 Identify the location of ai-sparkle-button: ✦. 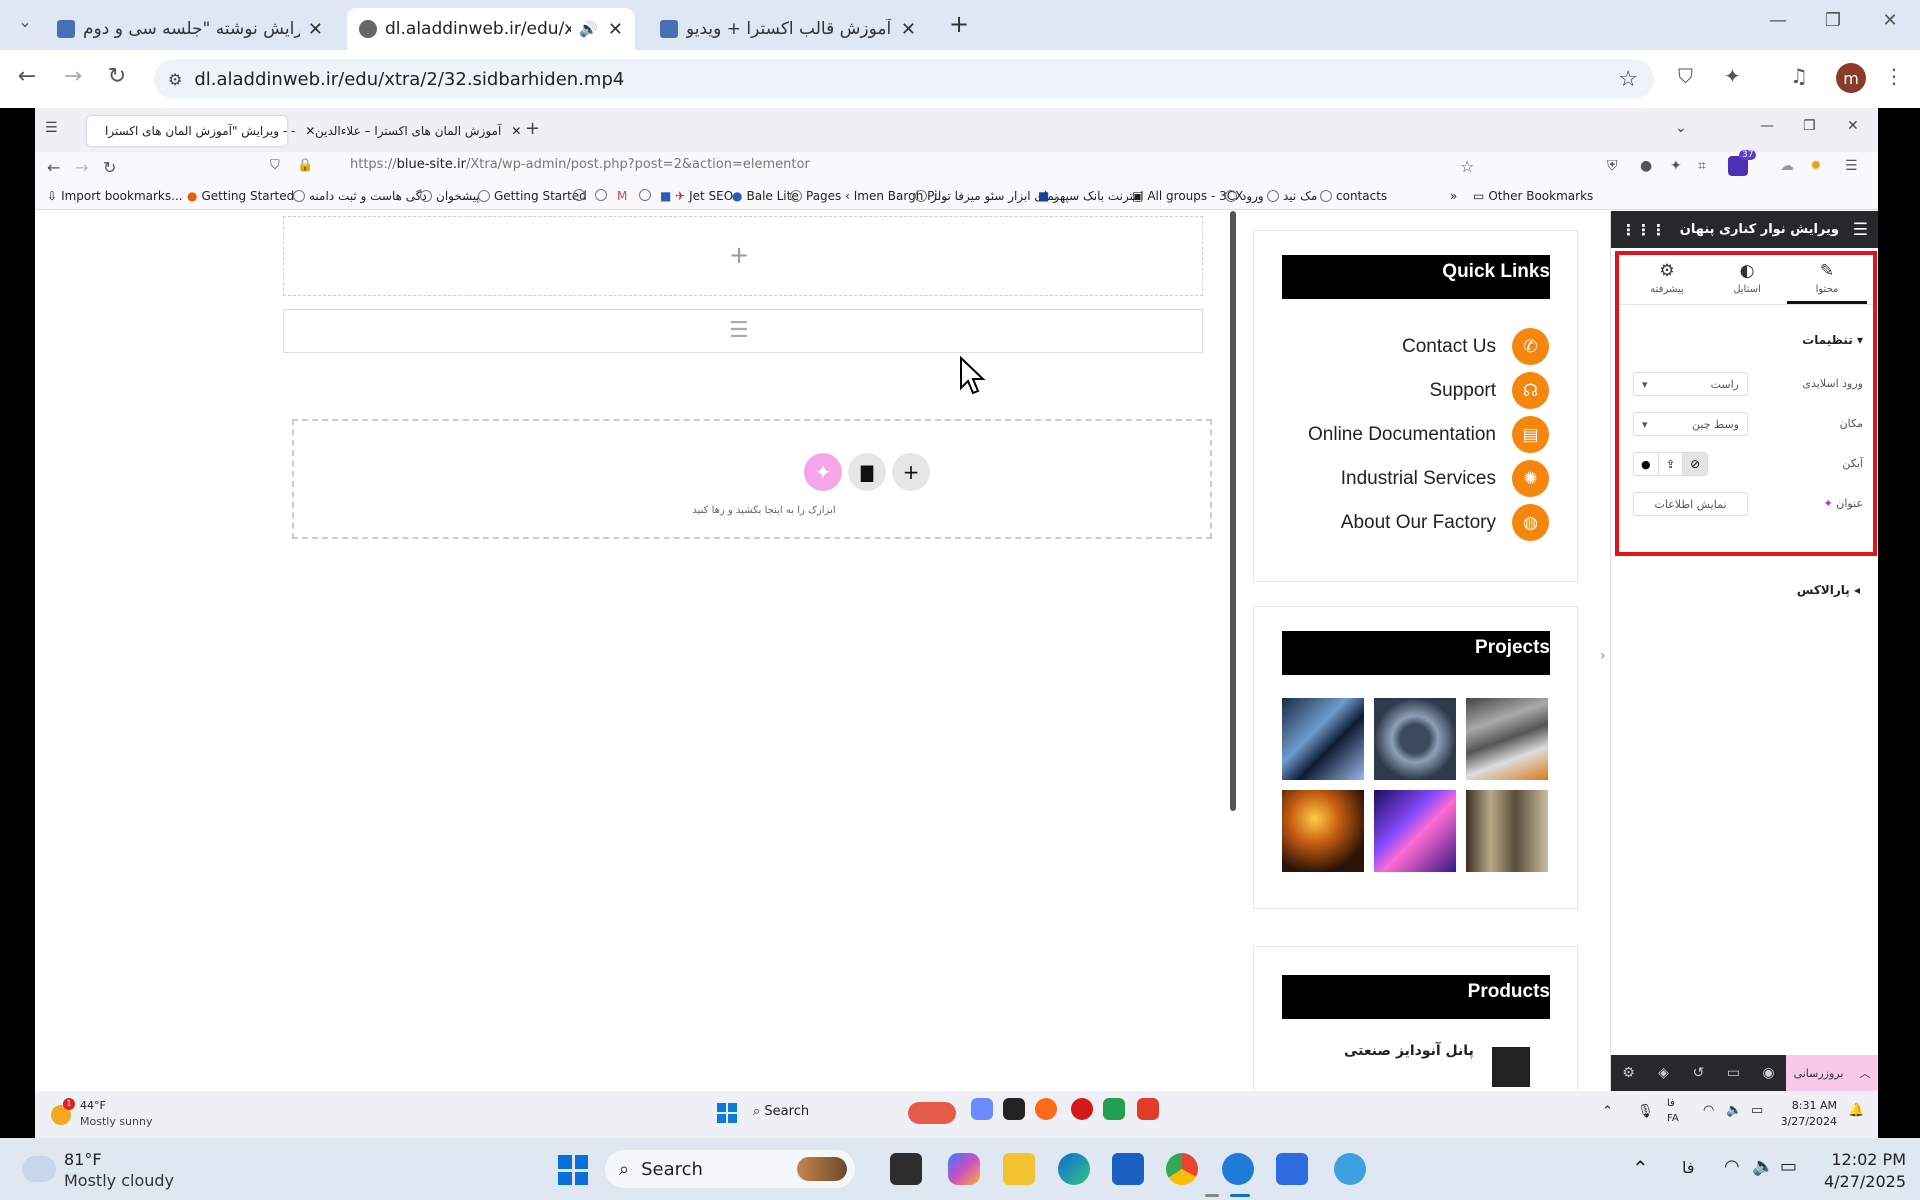
(823, 472).